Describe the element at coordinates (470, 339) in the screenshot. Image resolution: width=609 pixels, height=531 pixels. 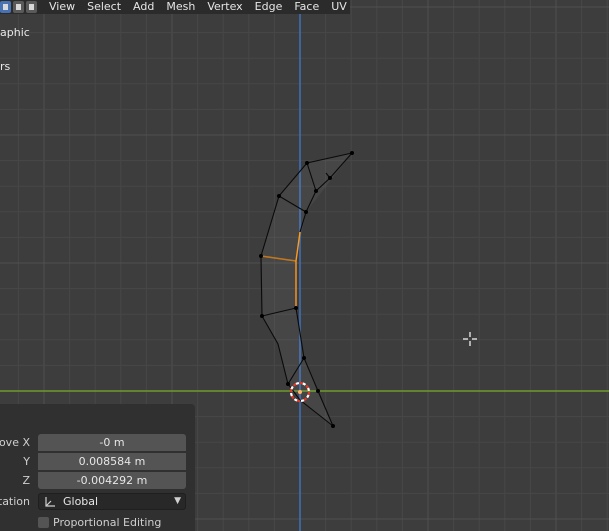
I see `crosshair-icon` at that location.